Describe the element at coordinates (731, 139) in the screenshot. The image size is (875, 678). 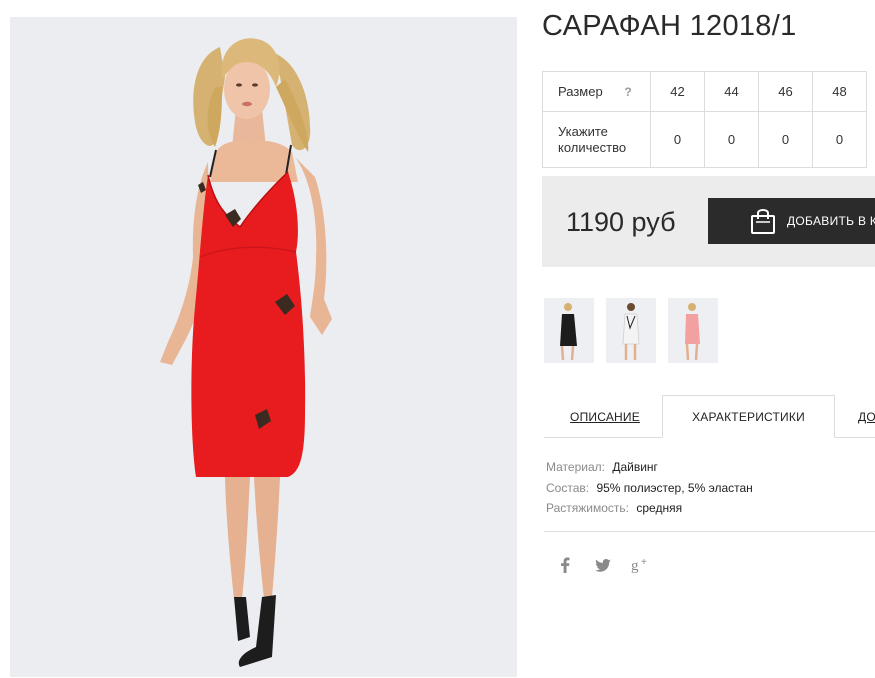
I see `quantity-input-44: 0` at that location.